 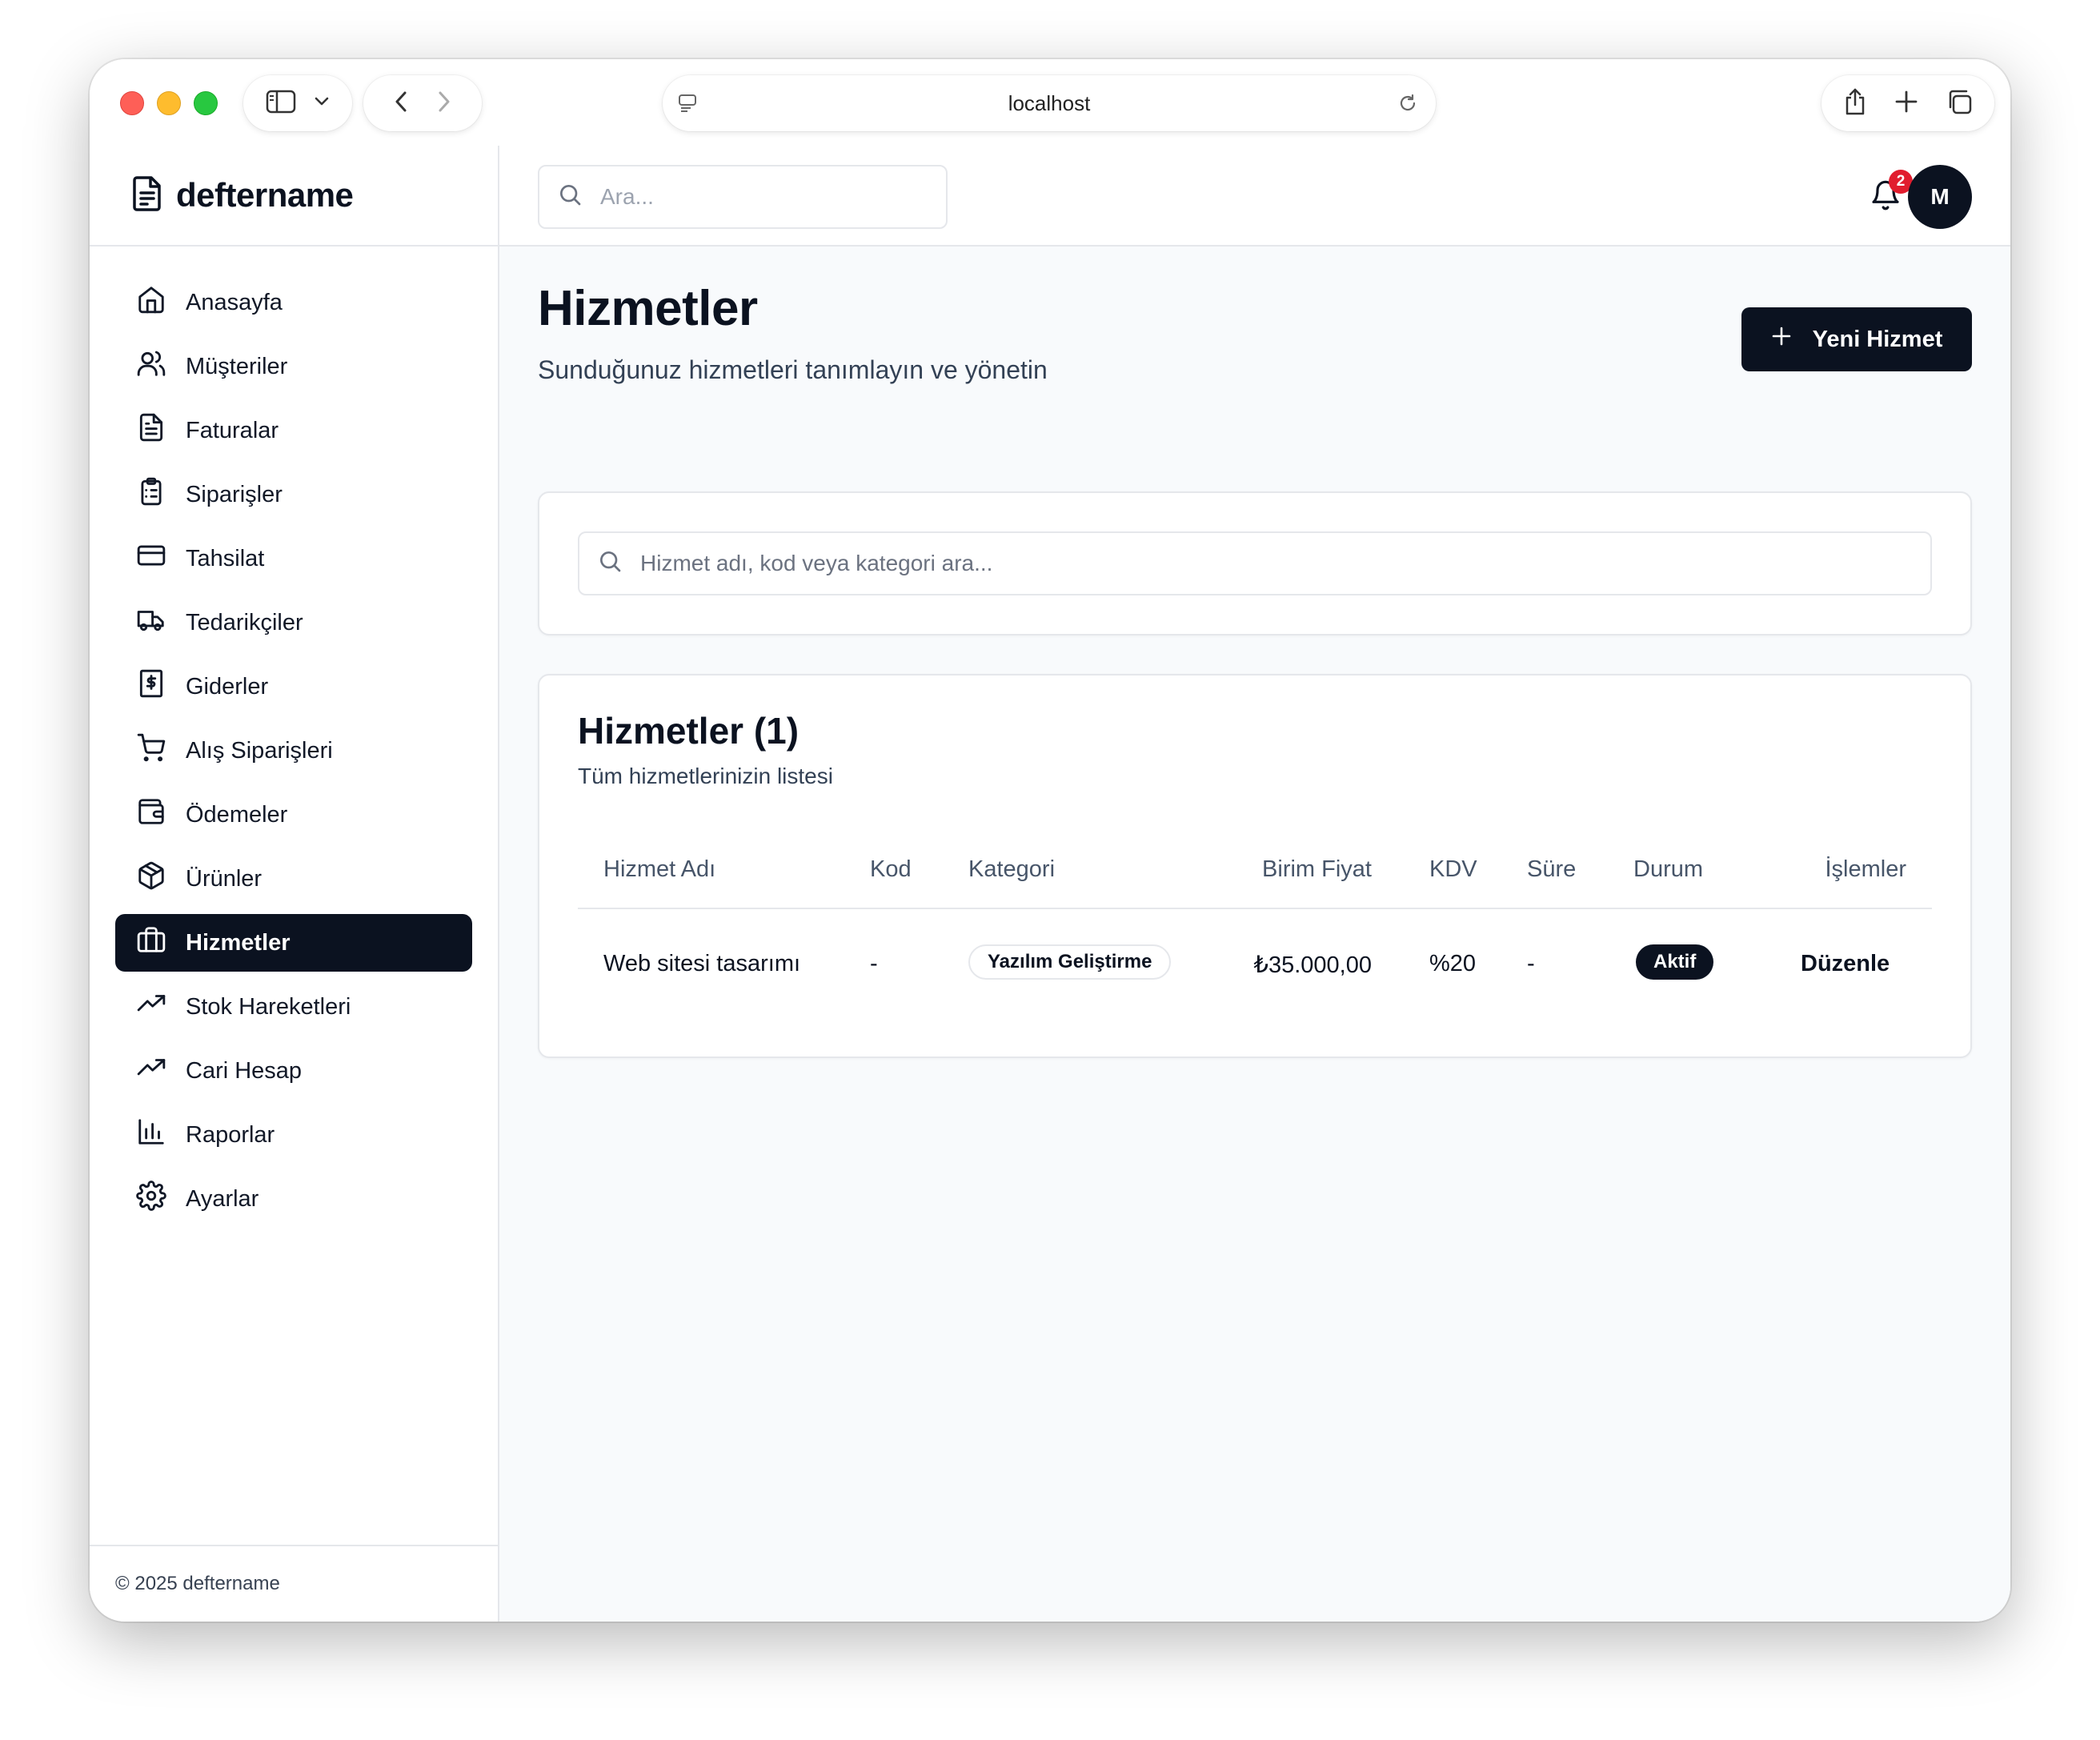 What do you see at coordinates (147, 195) in the screenshot?
I see `document-logo-icon` at bounding box center [147, 195].